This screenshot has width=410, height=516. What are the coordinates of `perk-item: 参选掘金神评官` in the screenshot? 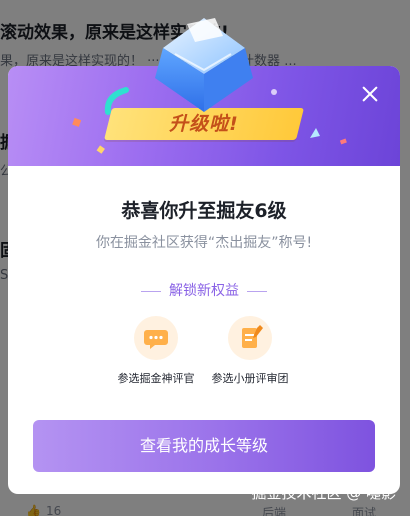 It's located at (156, 351).